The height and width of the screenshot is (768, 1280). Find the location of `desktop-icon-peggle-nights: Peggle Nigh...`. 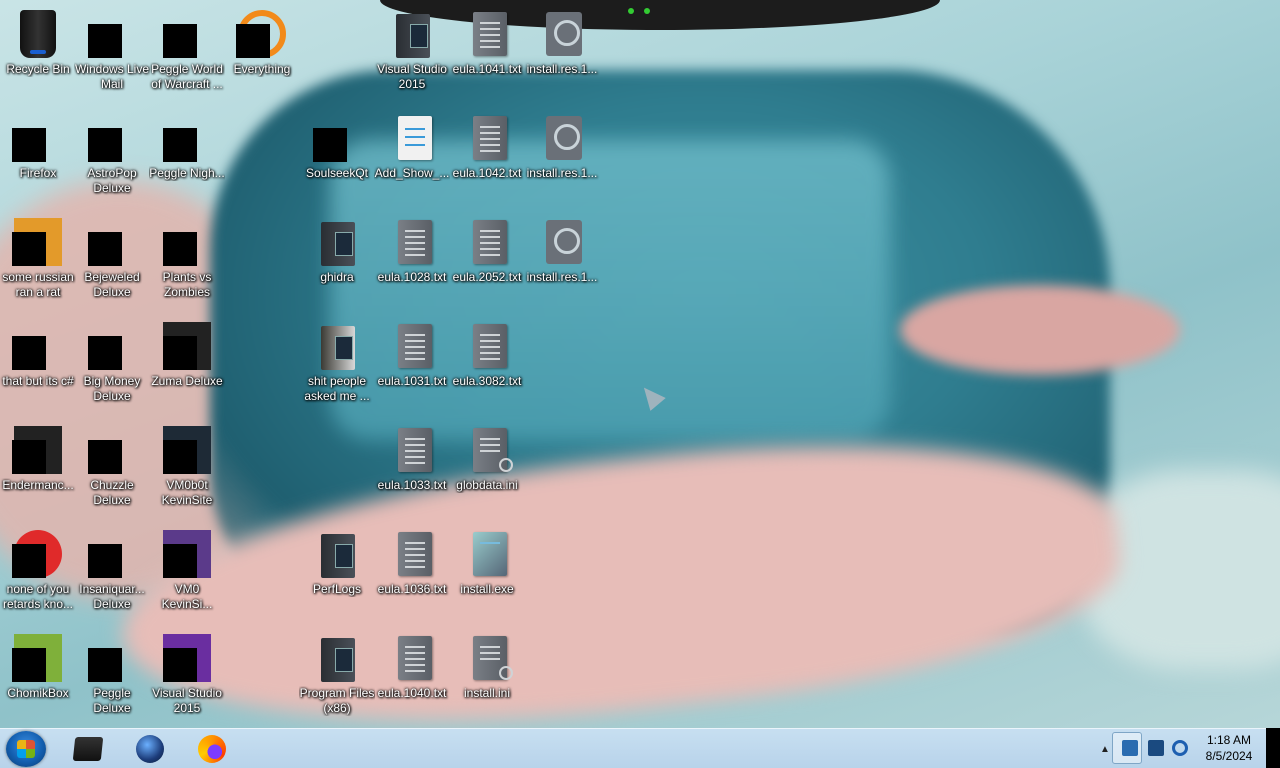

desktop-icon-peggle-nights: Peggle Nigh... is located at coordinates (187, 158).